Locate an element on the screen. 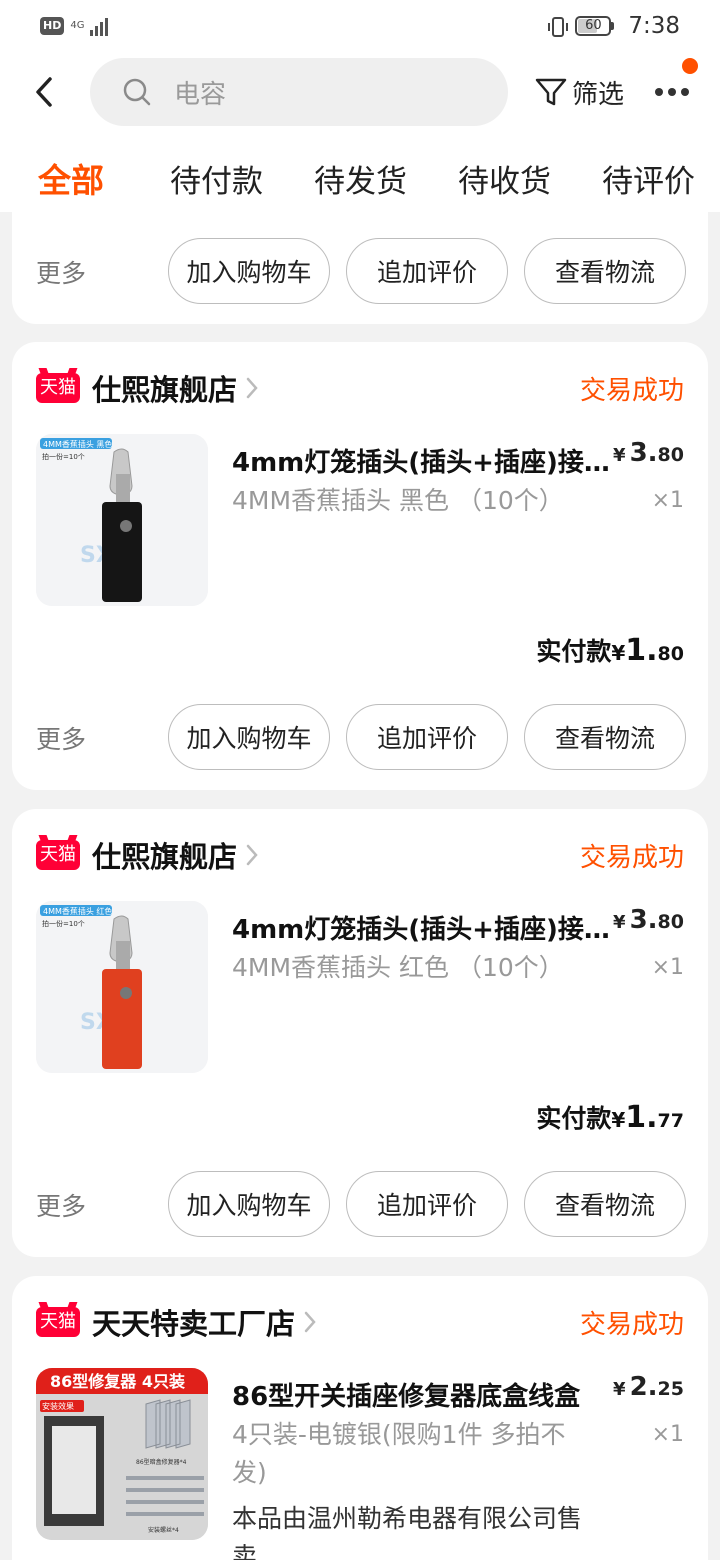 This screenshot has width=720, height=1560. filter-button: 筛选 is located at coordinates (579, 92).